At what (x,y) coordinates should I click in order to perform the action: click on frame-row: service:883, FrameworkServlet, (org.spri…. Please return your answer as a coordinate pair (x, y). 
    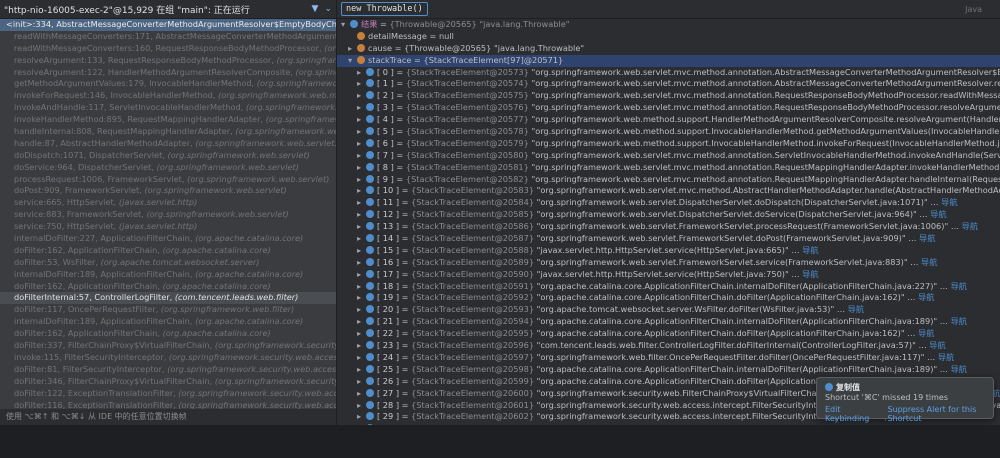
    Looking at the image, I should click on (168, 215).